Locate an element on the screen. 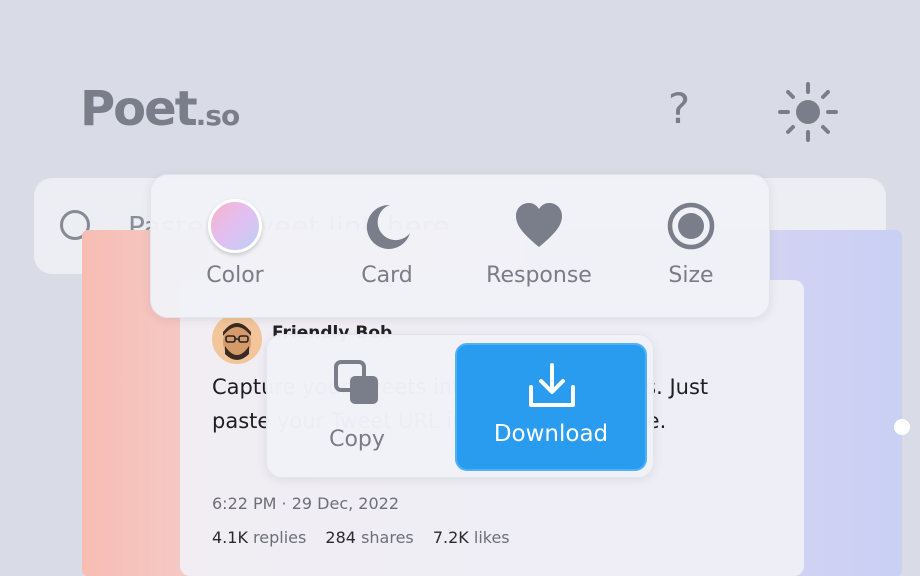 The width and height of the screenshot is (920, 576). logo: Poet.so is located at coordinates (160, 112).